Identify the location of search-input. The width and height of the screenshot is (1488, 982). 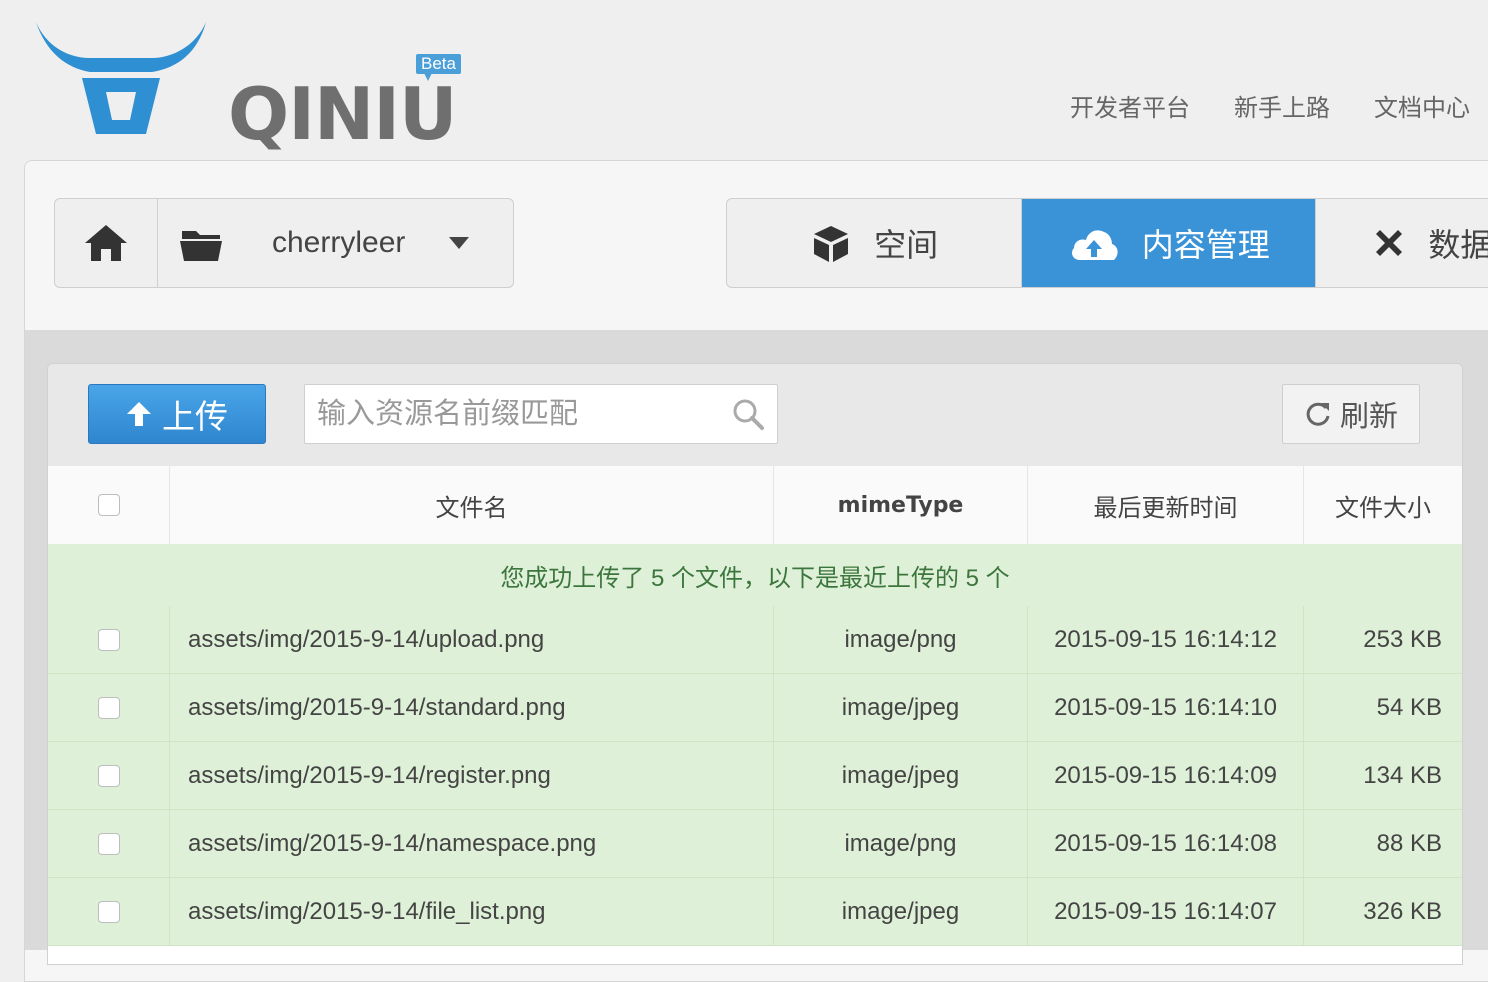
(512, 414).